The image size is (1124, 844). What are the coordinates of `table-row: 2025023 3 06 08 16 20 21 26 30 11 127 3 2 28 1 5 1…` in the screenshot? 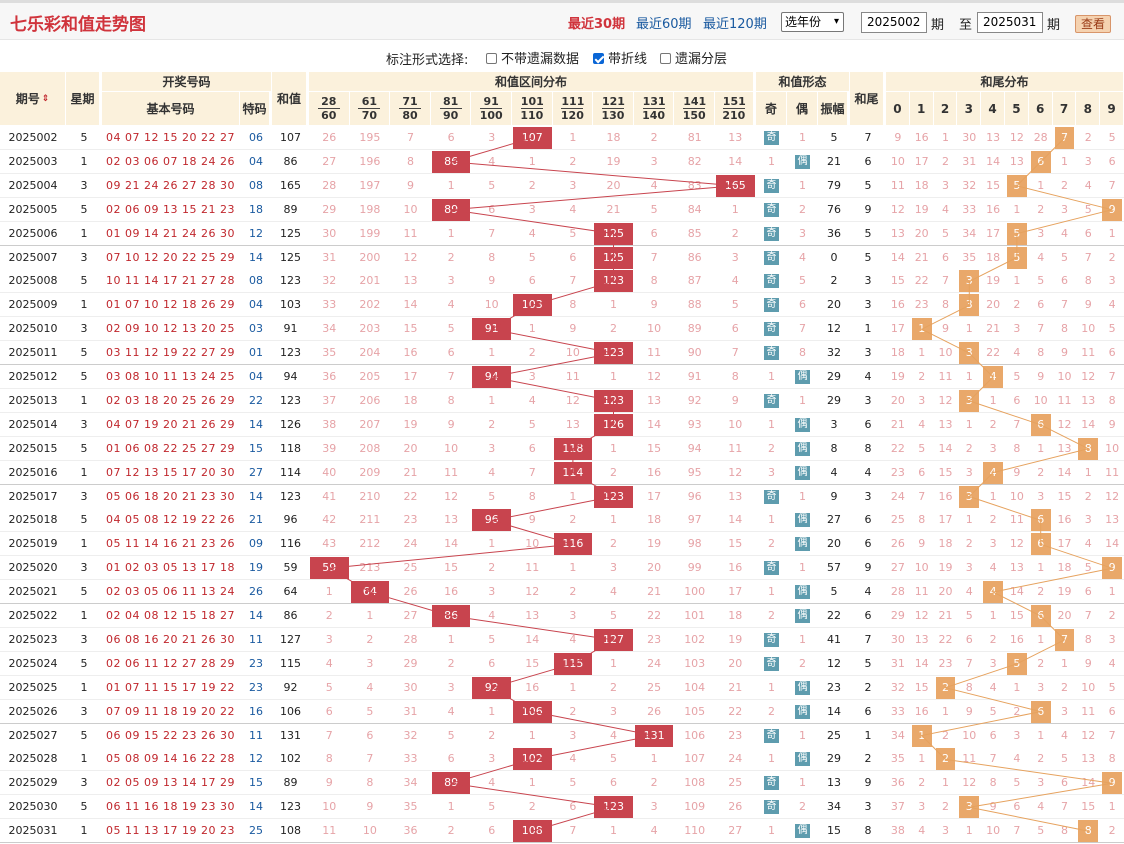 It's located at (562, 639).